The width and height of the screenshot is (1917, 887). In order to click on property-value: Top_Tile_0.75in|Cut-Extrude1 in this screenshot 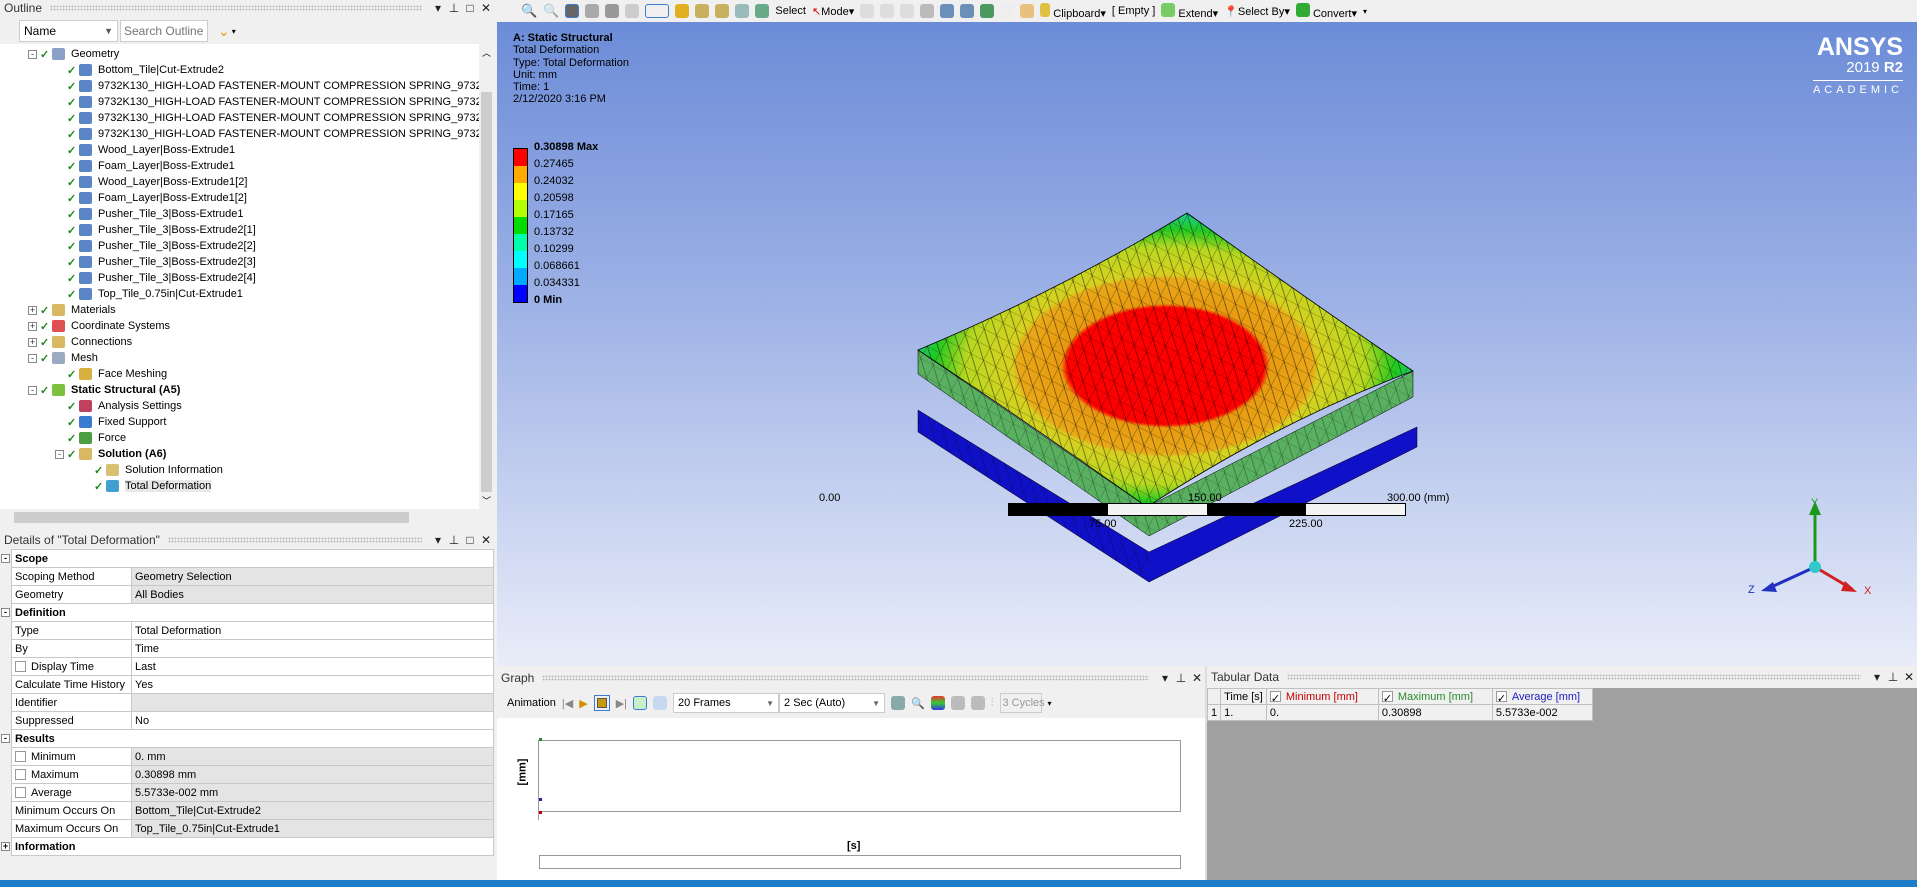, I will do `click(312, 828)`.